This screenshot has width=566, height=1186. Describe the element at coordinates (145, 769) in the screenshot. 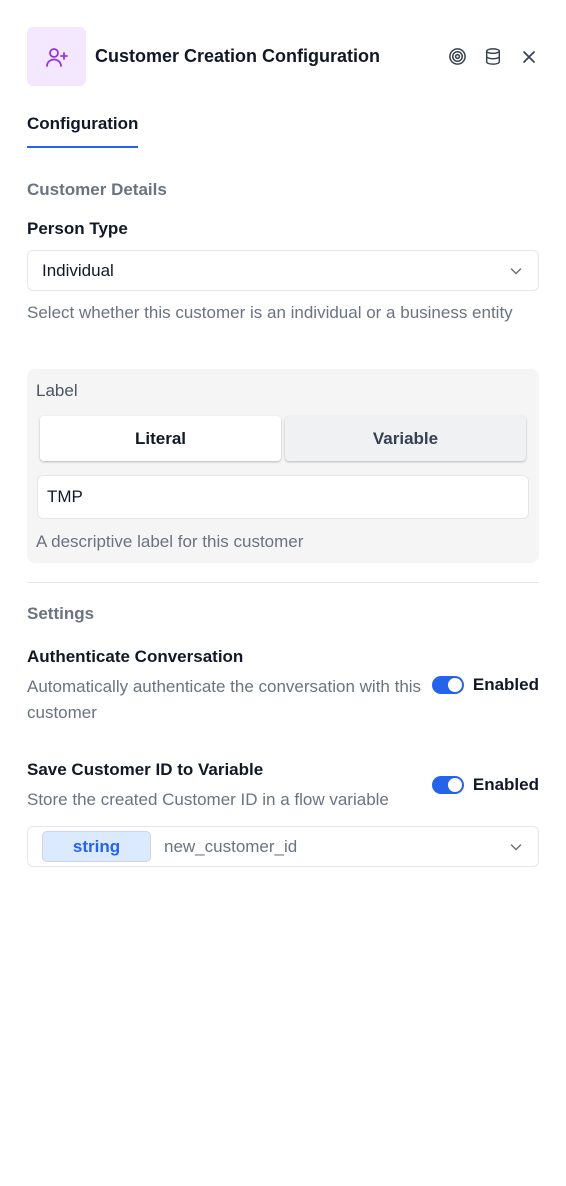

I see `save-id-title: Save Customer ID to Variable` at that location.